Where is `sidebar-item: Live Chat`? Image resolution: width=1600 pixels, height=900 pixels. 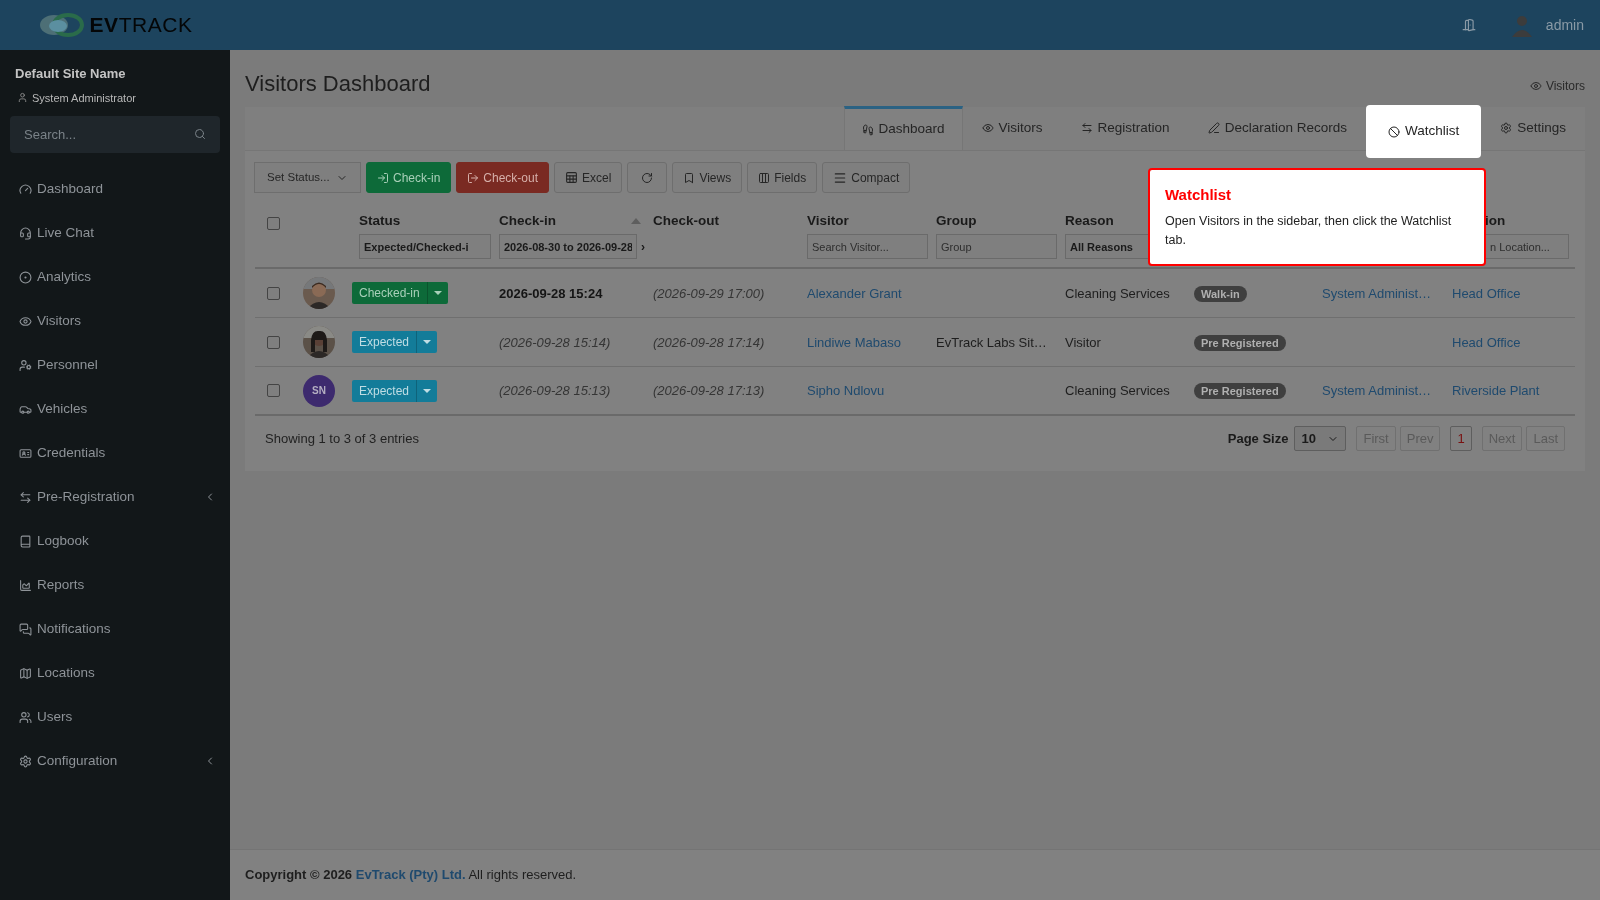 sidebar-item: Live Chat is located at coordinates (115, 233).